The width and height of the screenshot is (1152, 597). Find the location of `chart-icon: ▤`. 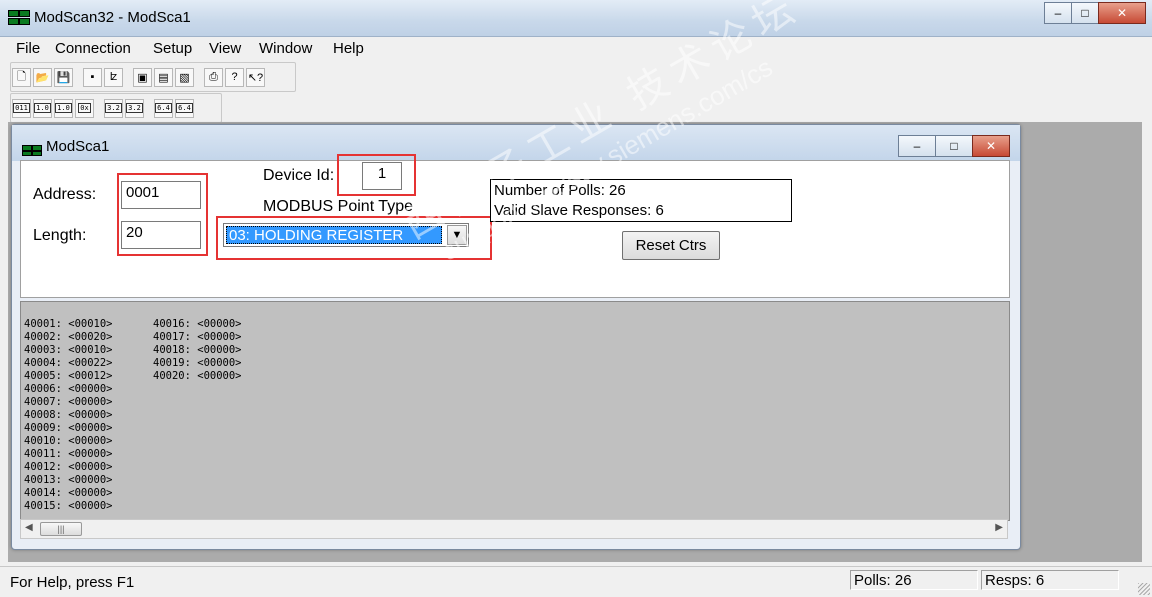

chart-icon: ▤ is located at coordinates (163, 77).